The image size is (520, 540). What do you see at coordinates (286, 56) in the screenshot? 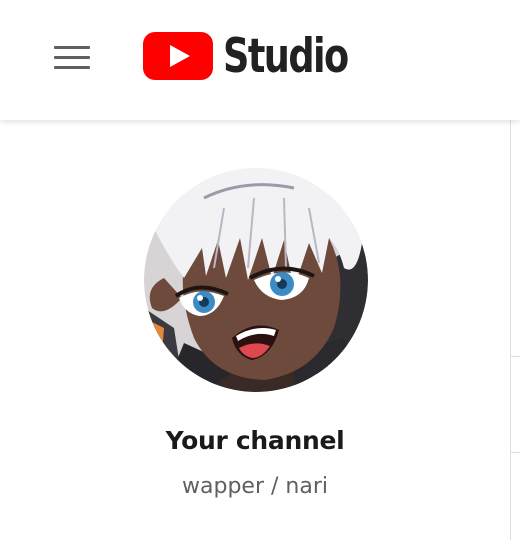
I see `logo-text: Studio` at bounding box center [286, 56].